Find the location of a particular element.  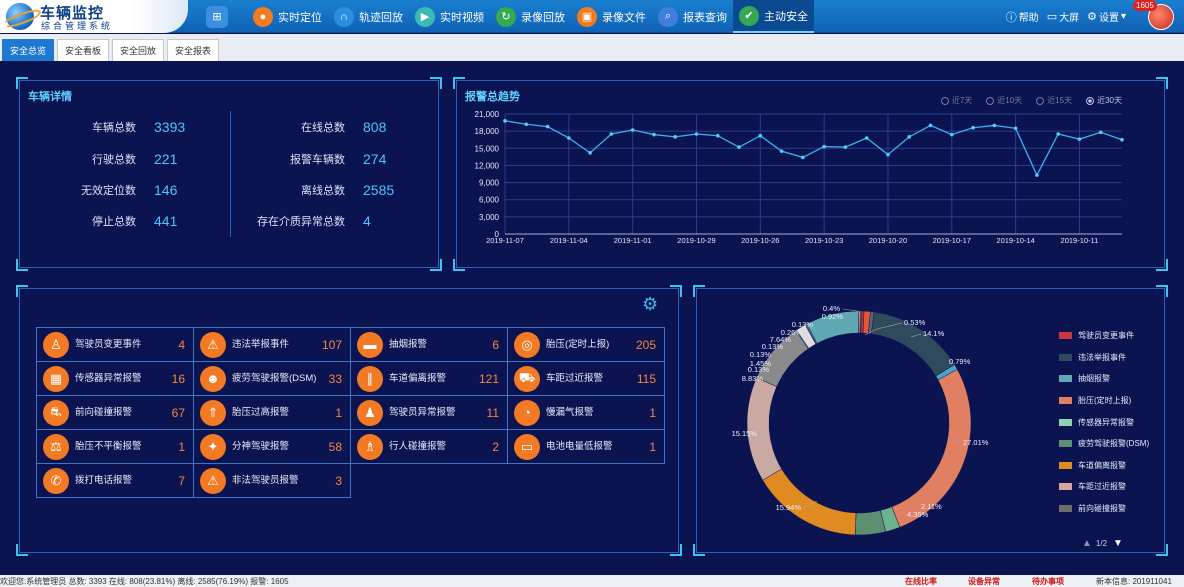

alarm-item: ✦ 分神驾驶报警 58 is located at coordinates (272, 446).